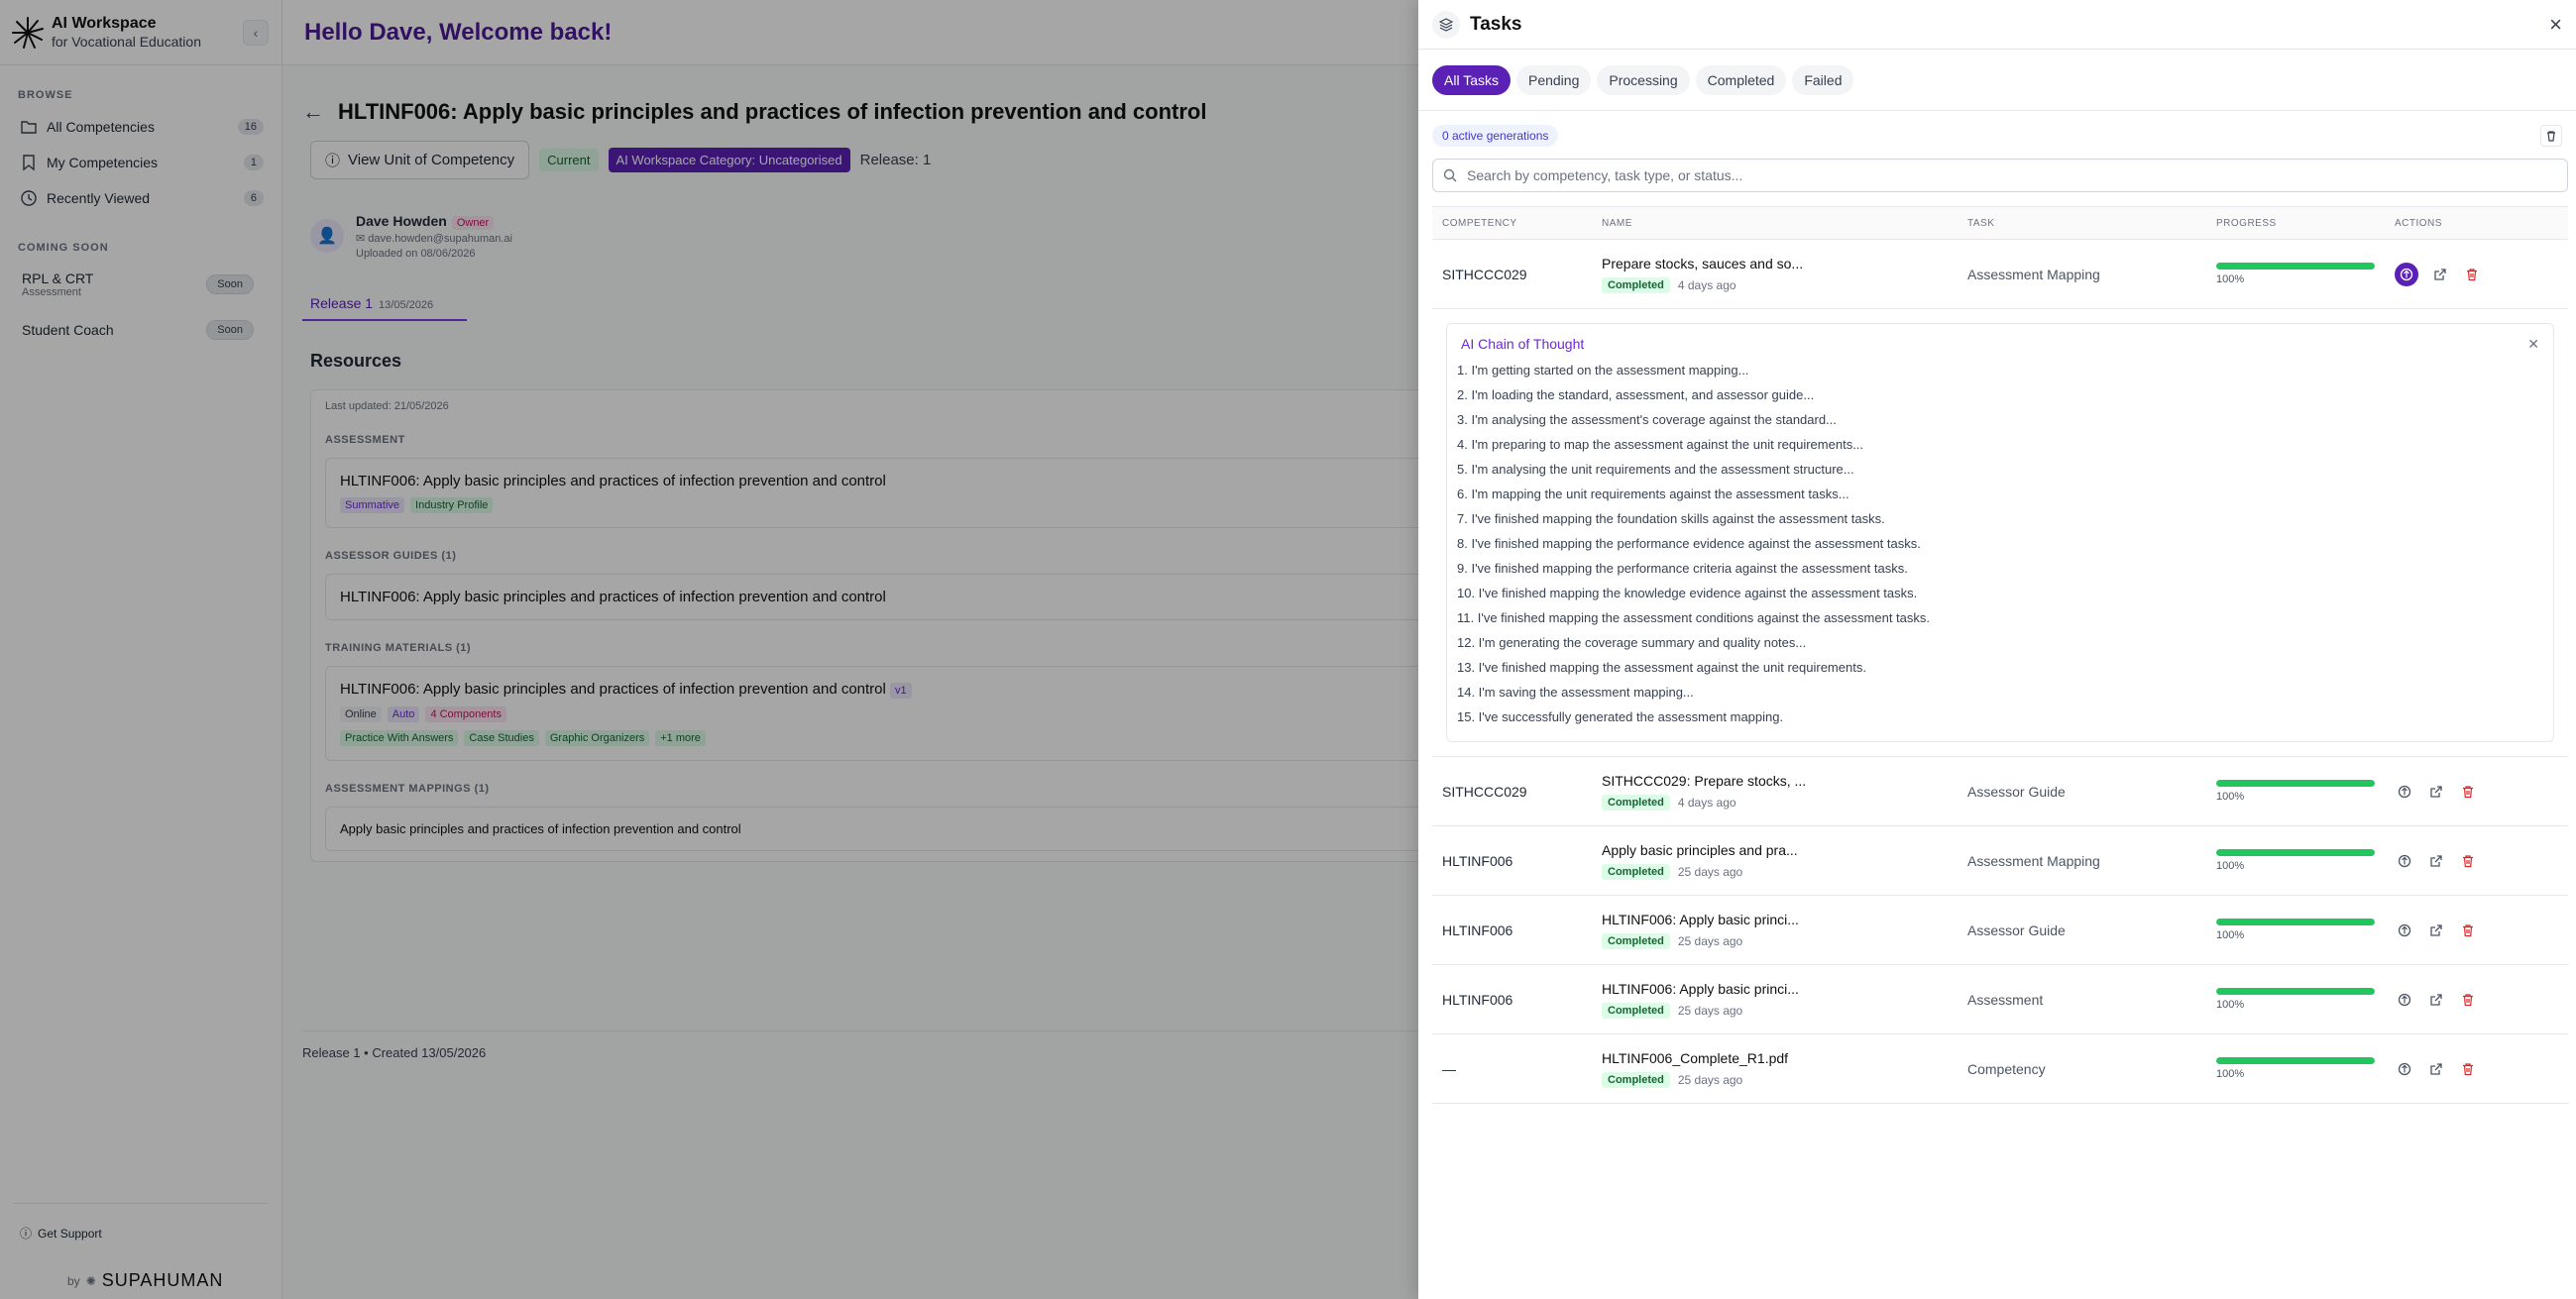 The height and width of the screenshot is (1299, 2576). What do you see at coordinates (1823, 79) in the screenshot?
I see `tab-failed: Failed` at bounding box center [1823, 79].